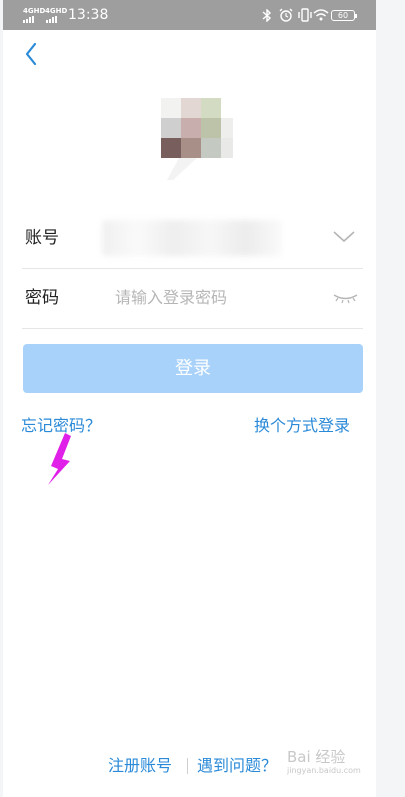 The height and width of the screenshot is (797, 405). I want to click on help-link: 遇到问题？, so click(237, 766).